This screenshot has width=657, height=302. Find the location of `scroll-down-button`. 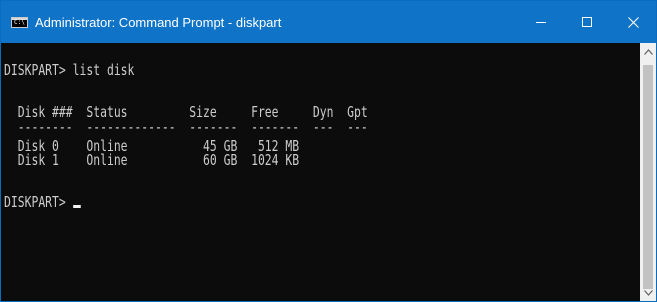

scroll-down-button is located at coordinates (648, 292).